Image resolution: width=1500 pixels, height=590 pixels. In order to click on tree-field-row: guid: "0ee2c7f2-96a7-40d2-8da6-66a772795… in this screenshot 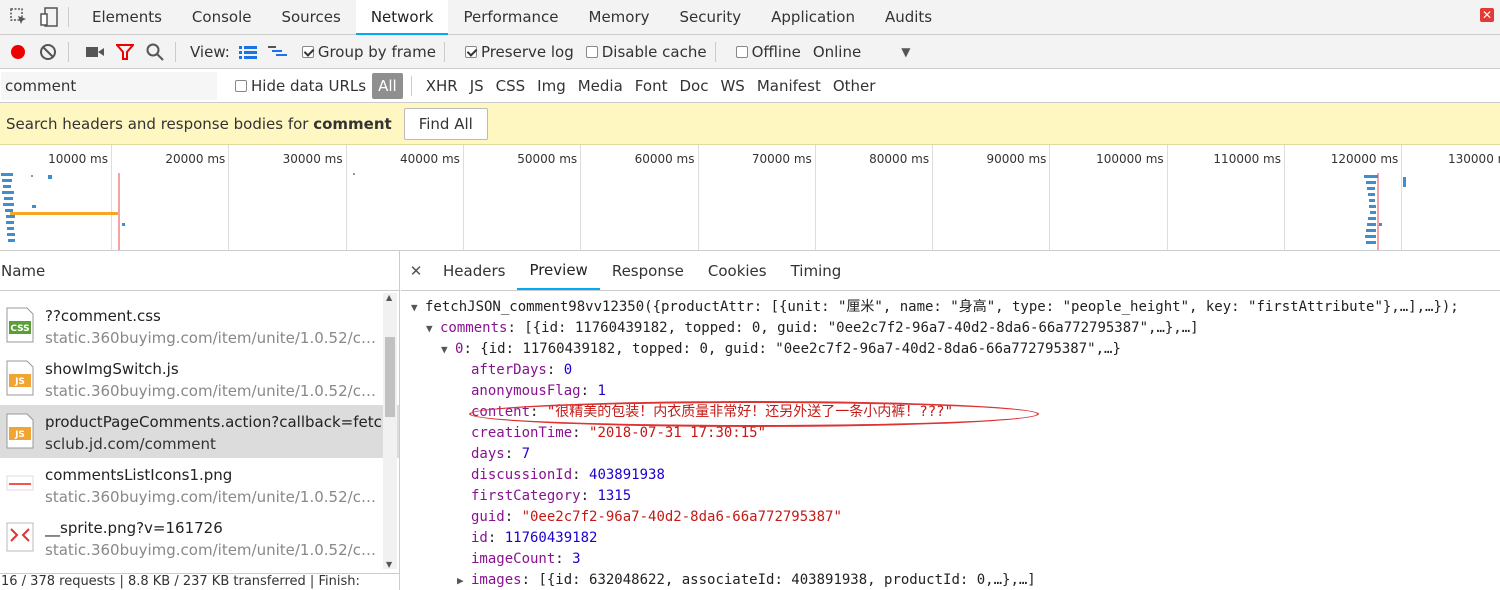, I will do `click(950, 517)`.